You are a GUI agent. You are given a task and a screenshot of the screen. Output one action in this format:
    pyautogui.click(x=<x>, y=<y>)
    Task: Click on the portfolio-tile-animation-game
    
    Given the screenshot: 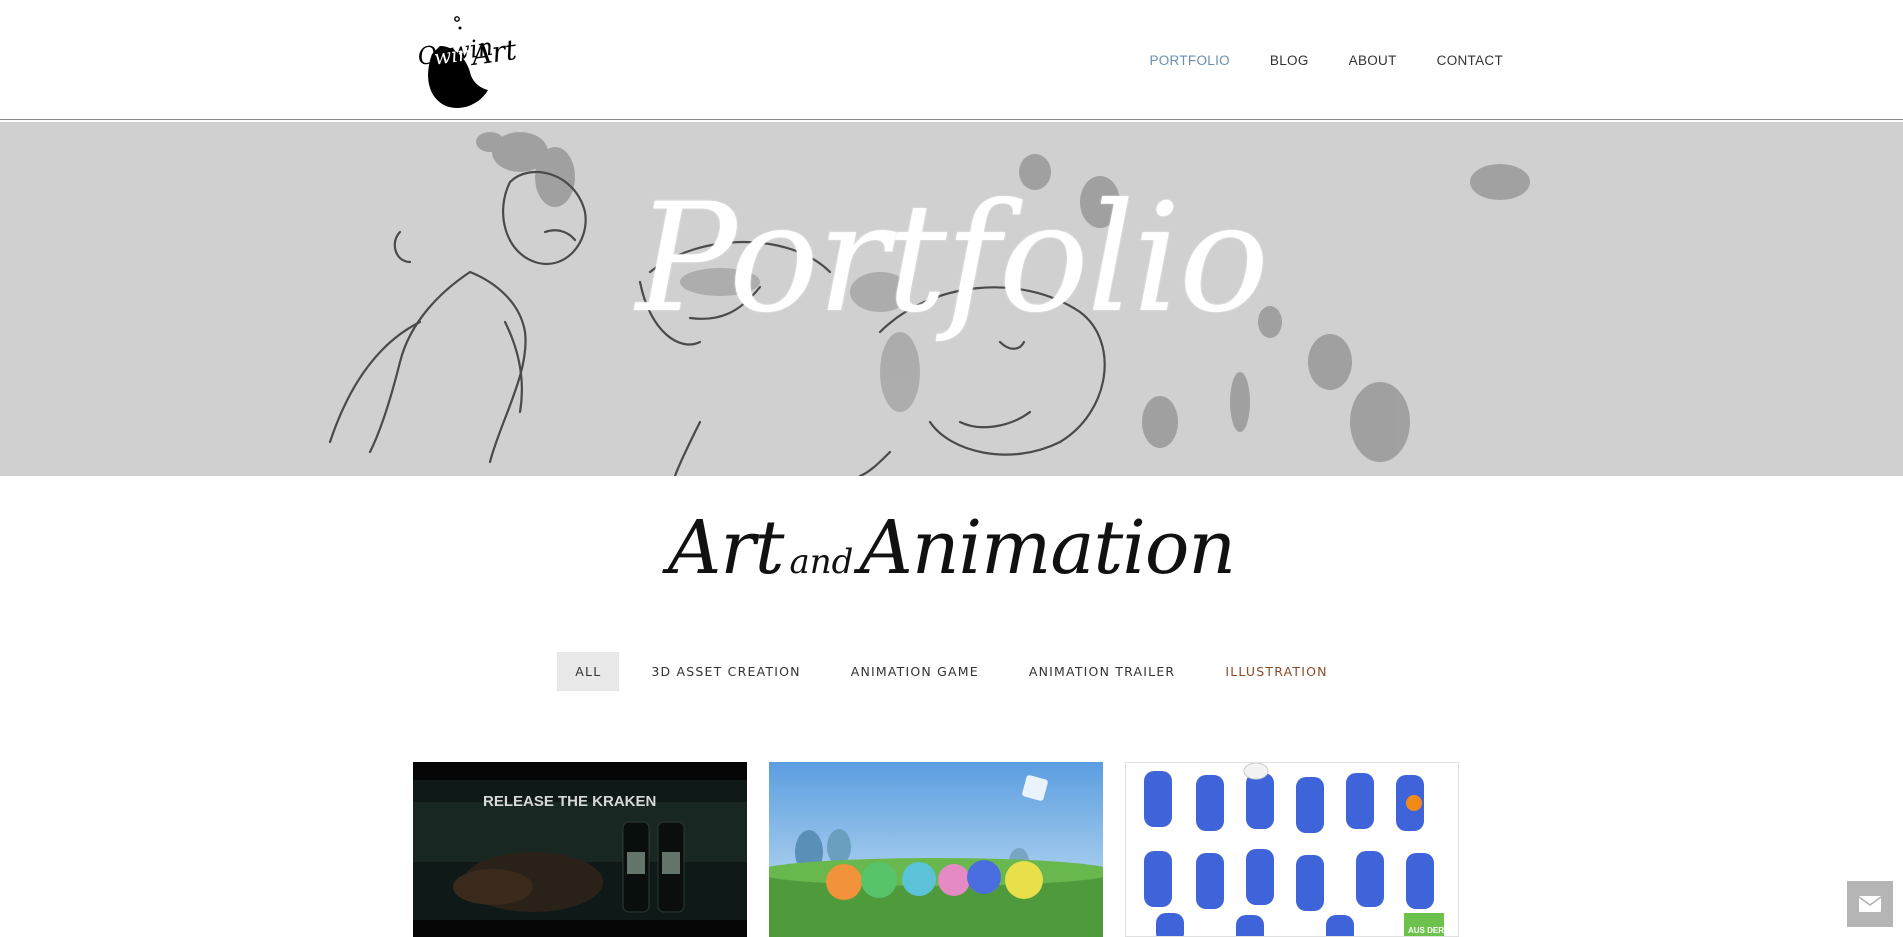 What is the action you would take?
    pyautogui.click(x=936, y=849)
    